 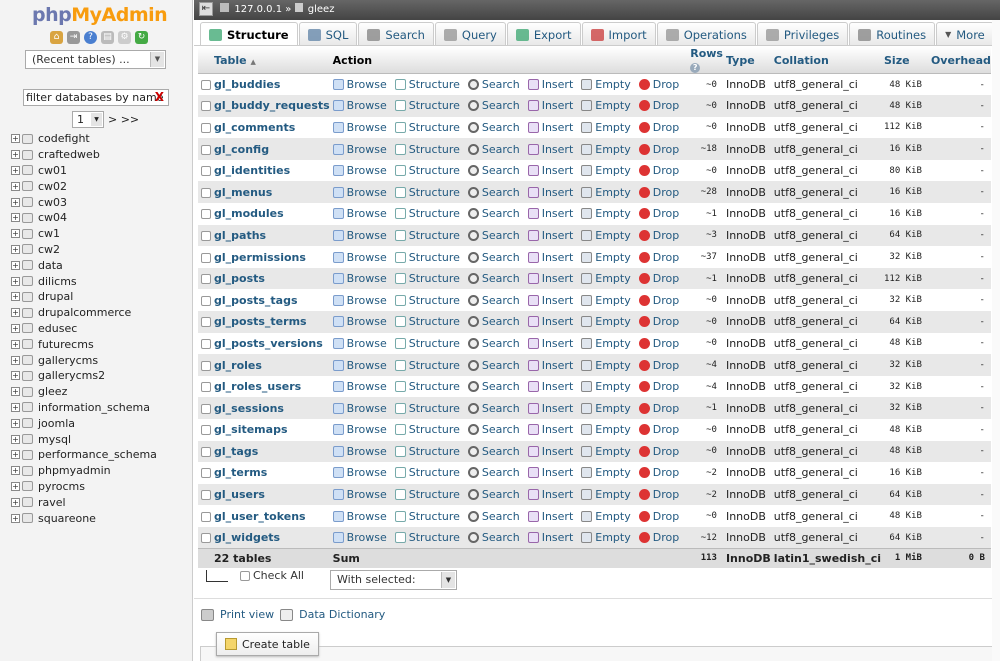 I want to click on table-name-link: gl_terms, so click(x=240, y=472).